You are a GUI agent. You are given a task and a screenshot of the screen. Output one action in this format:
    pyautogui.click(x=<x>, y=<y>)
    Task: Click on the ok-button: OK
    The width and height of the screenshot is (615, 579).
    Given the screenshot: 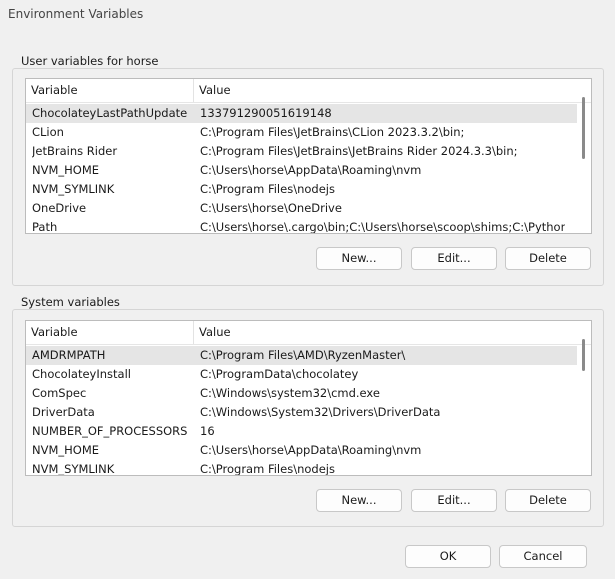 What is the action you would take?
    pyautogui.click(x=448, y=556)
    